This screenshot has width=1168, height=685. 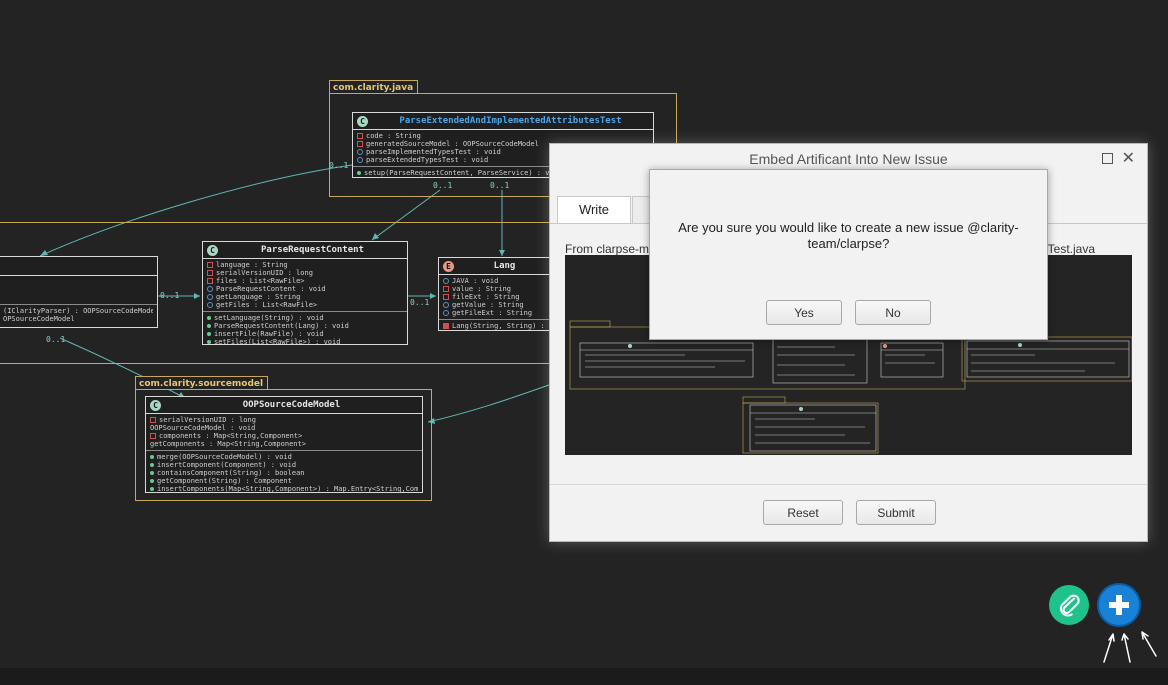 I want to click on field: OOPSourceCodeModel : void, so click(x=203, y=428).